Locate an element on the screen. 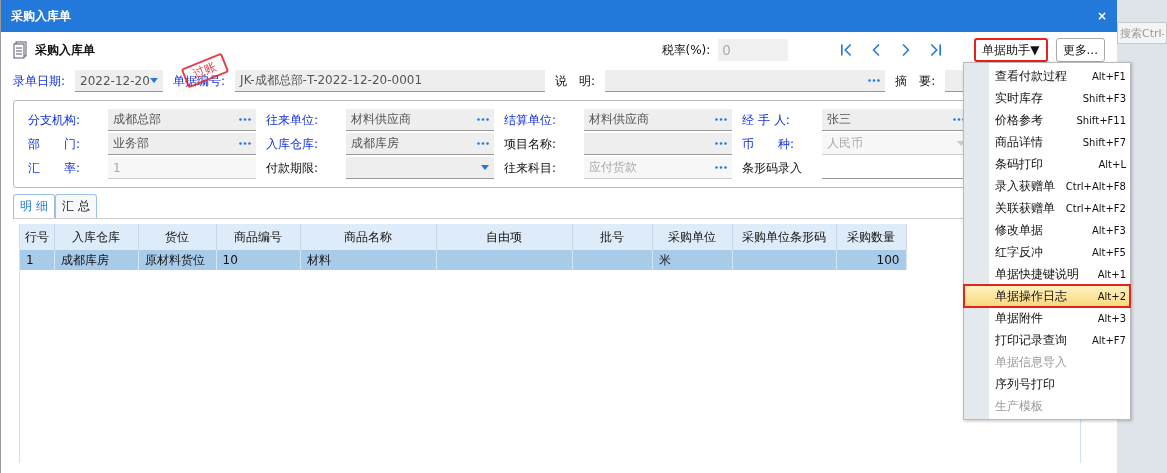  field-label: 往来科目: is located at coordinates (531, 168).